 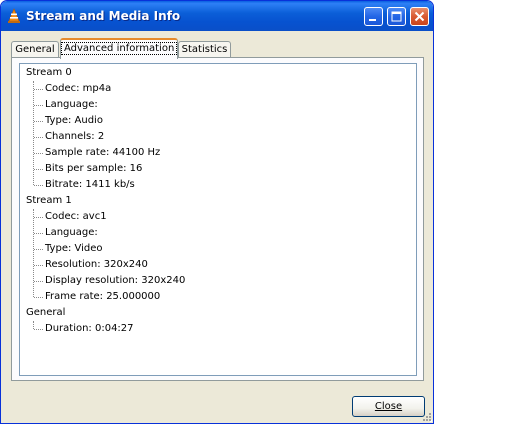 I want to click on close-button: Close, so click(x=388, y=406).